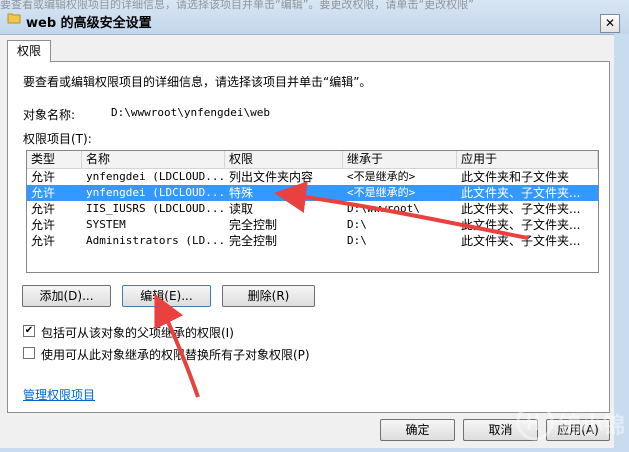 This screenshot has width=629, height=452. Describe the element at coordinates (592, 426) in the screenshot. I see `watermark-text: 锦小锦` at that location.